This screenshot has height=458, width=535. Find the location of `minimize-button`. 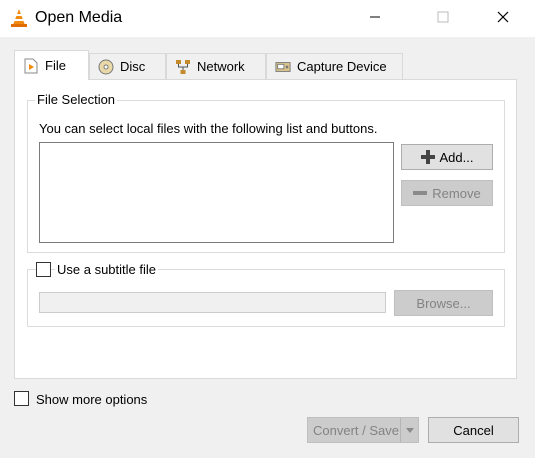

minimize-button is located at coordinates (375, 18).